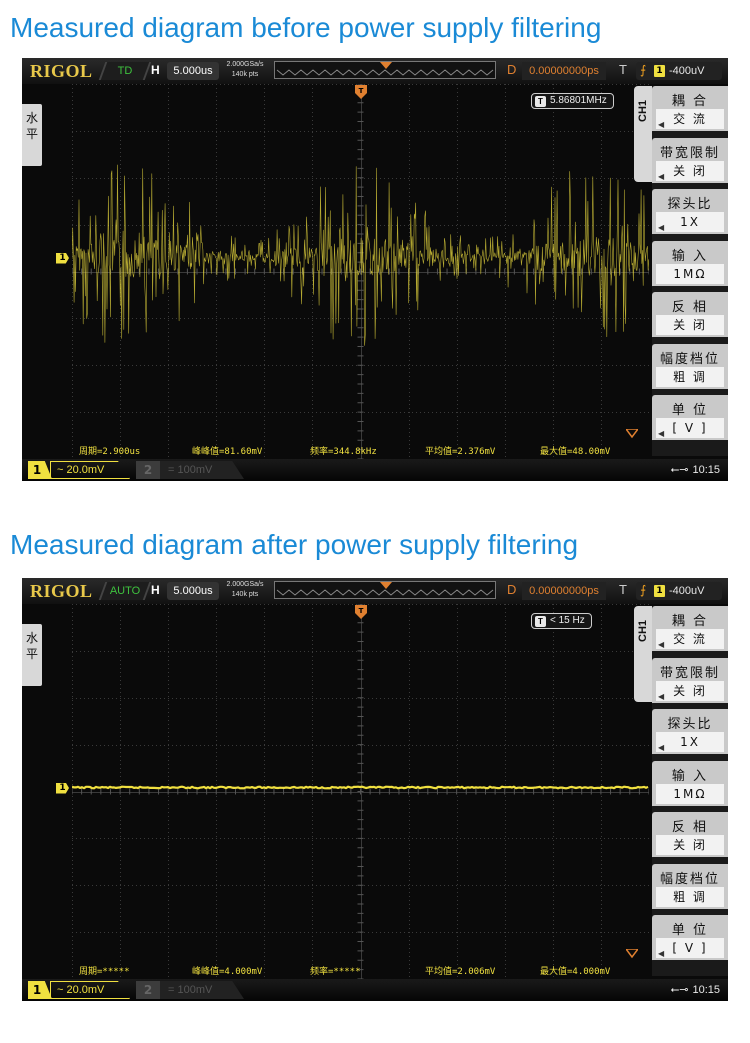  I want to click on menu-left-arrow-icon: ◀, so click(662, 696).